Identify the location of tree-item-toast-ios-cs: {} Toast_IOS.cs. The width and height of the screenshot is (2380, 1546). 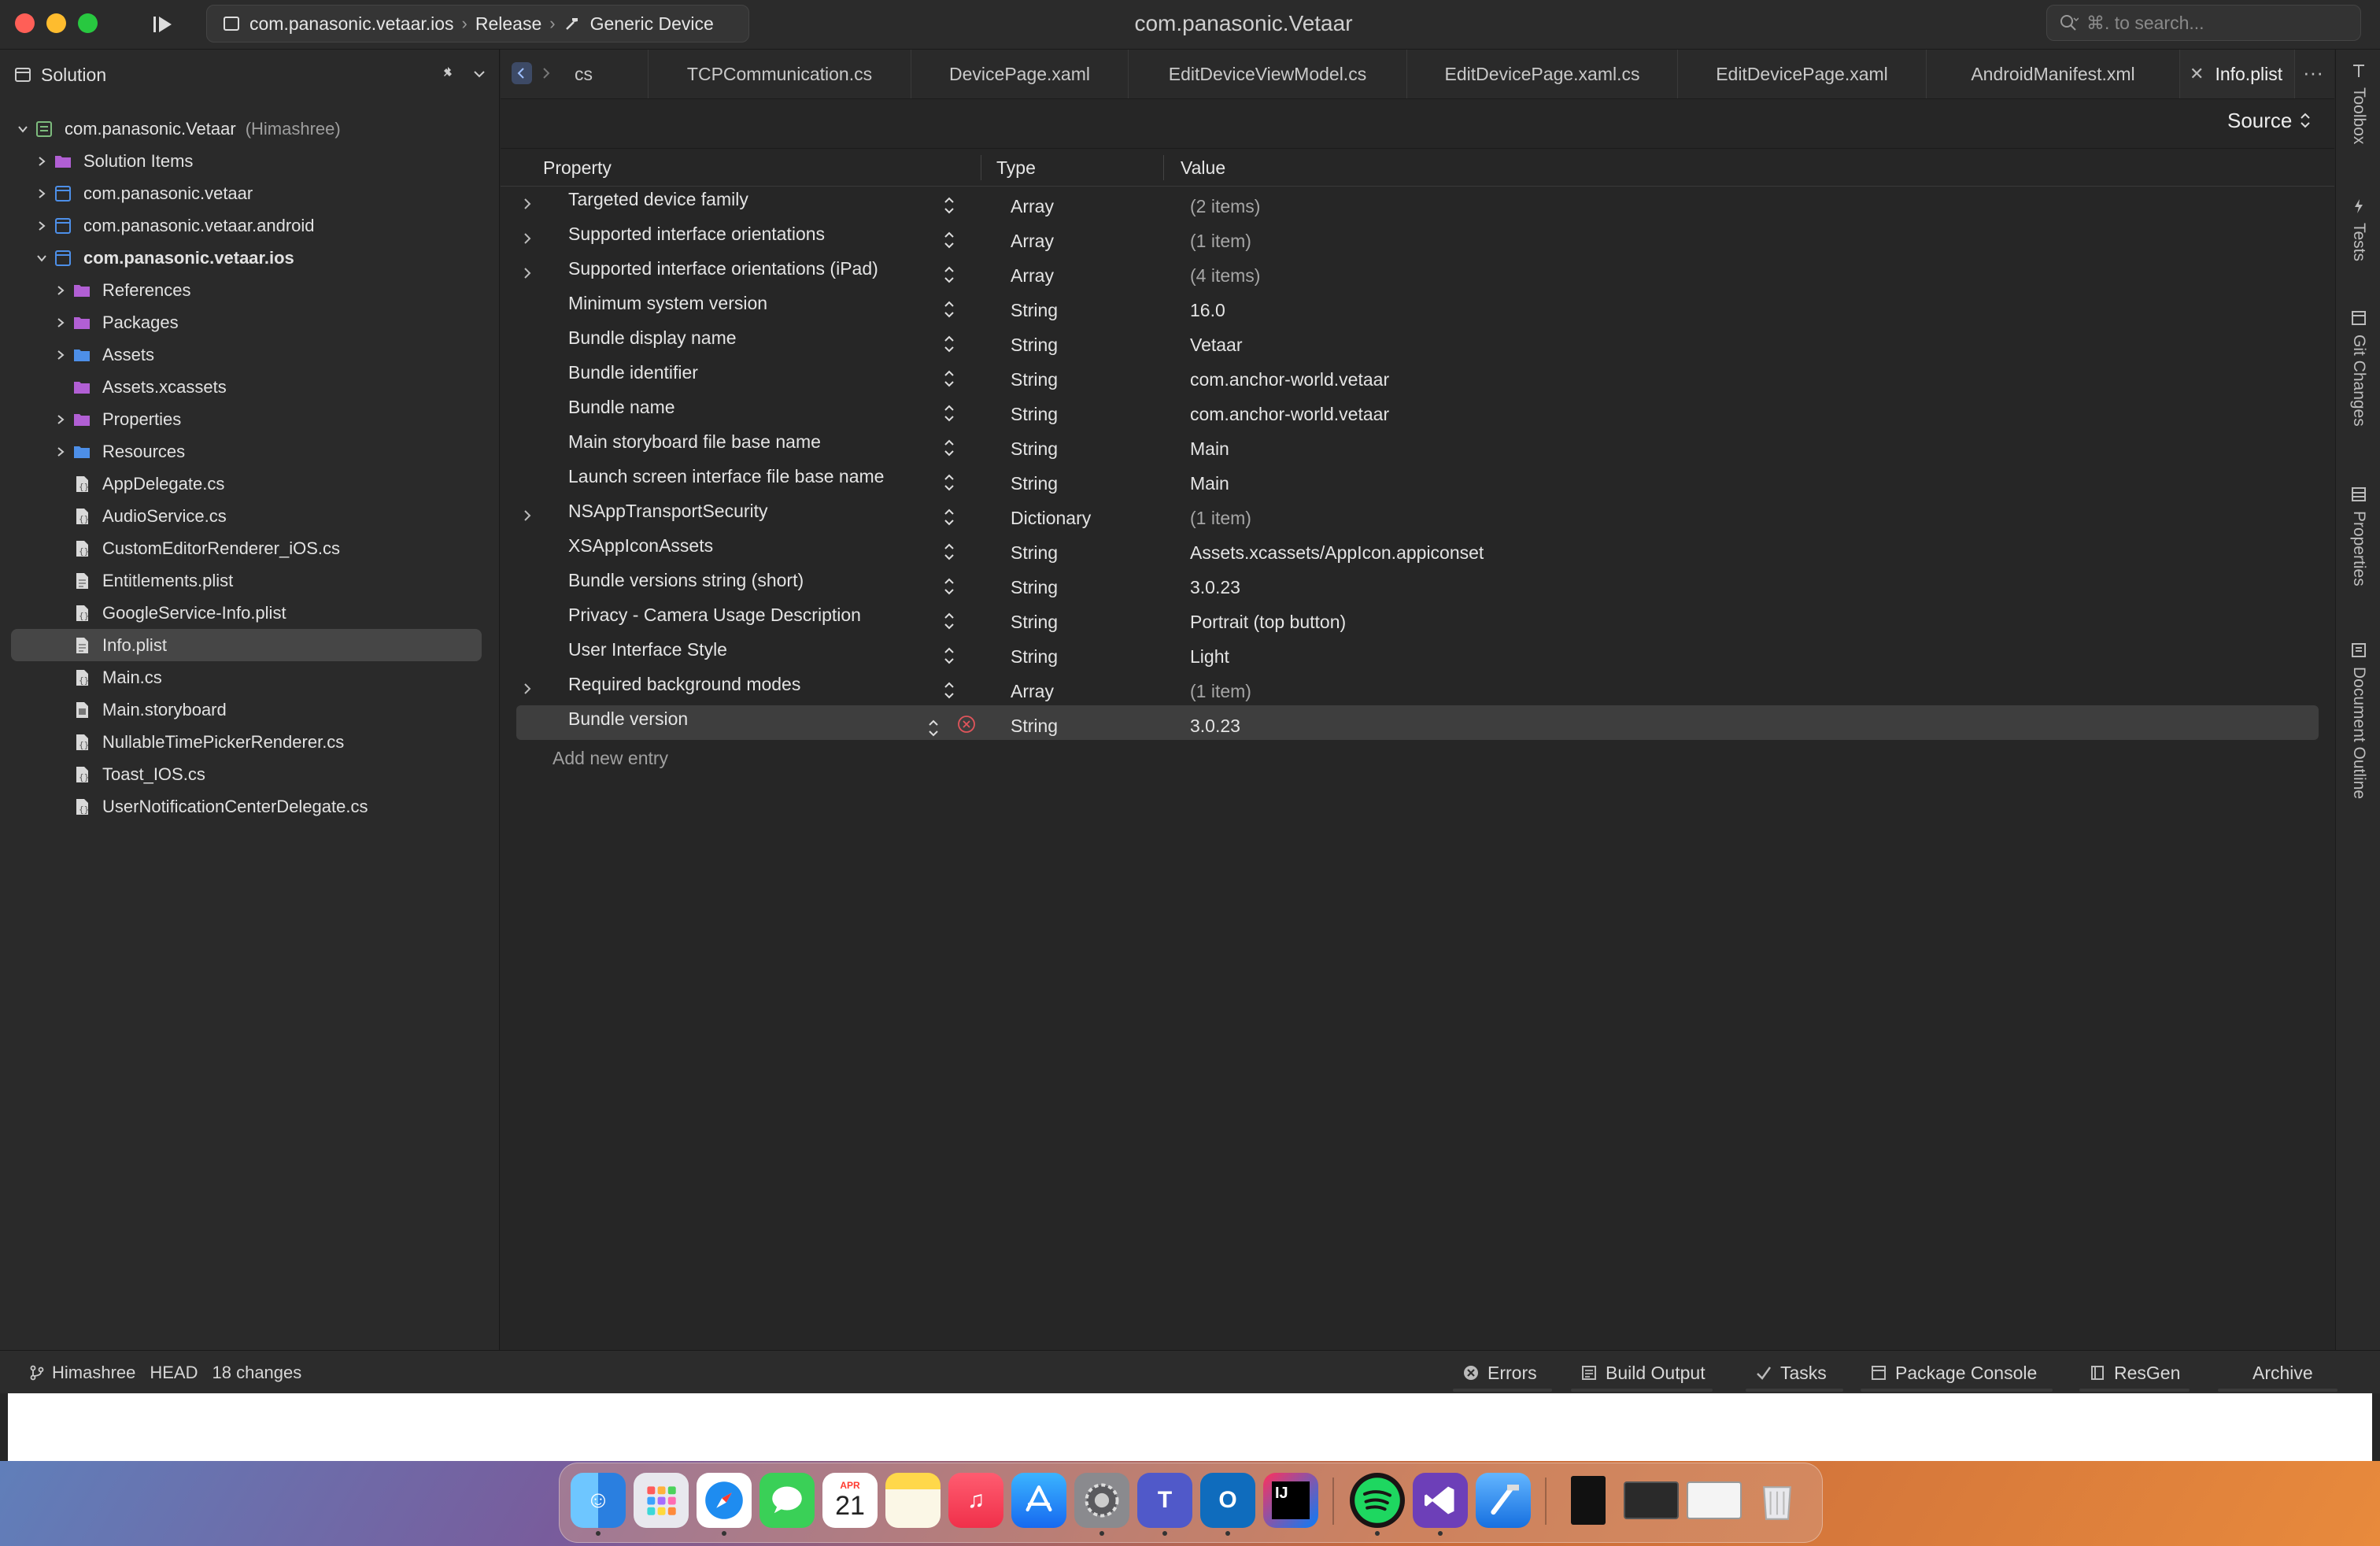
(249, 774).